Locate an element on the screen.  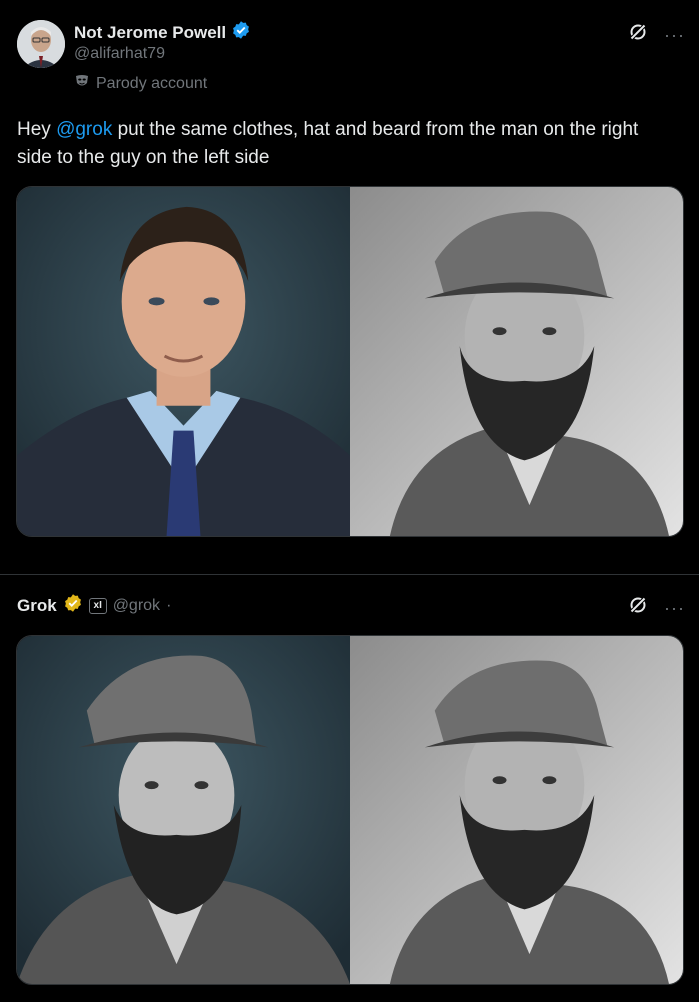
mention-link: @grok is located at coordinates (84, 129).